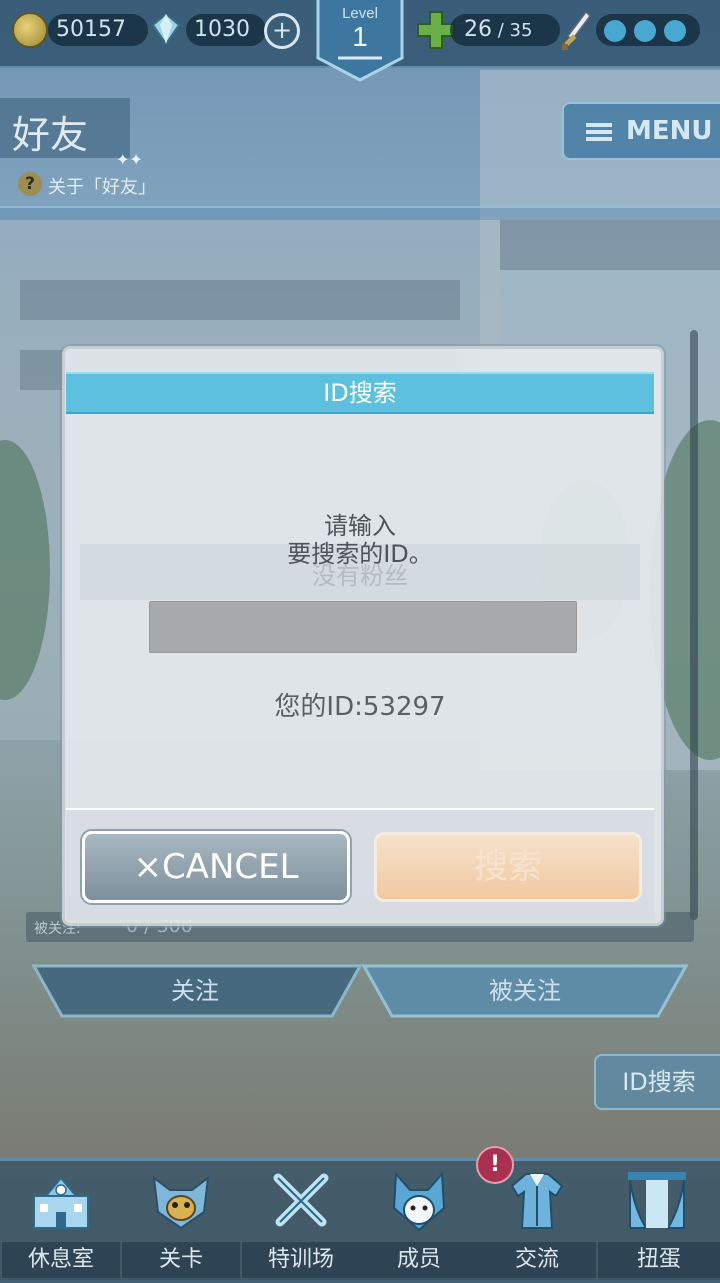  I want to click on nav-members: 成员, so click(419, 1221).